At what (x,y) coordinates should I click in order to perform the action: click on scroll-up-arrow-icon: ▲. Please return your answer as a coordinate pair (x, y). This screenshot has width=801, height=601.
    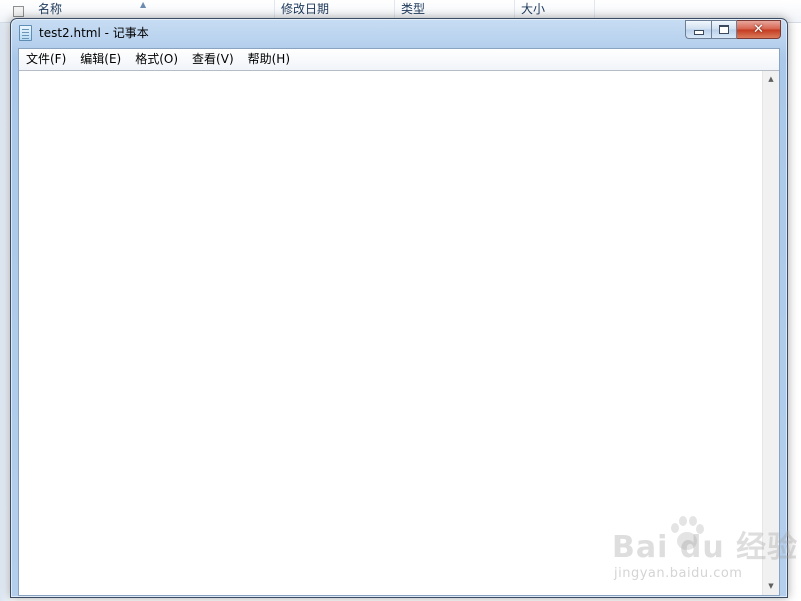
    Looking at the image, I should click on (771, 79).